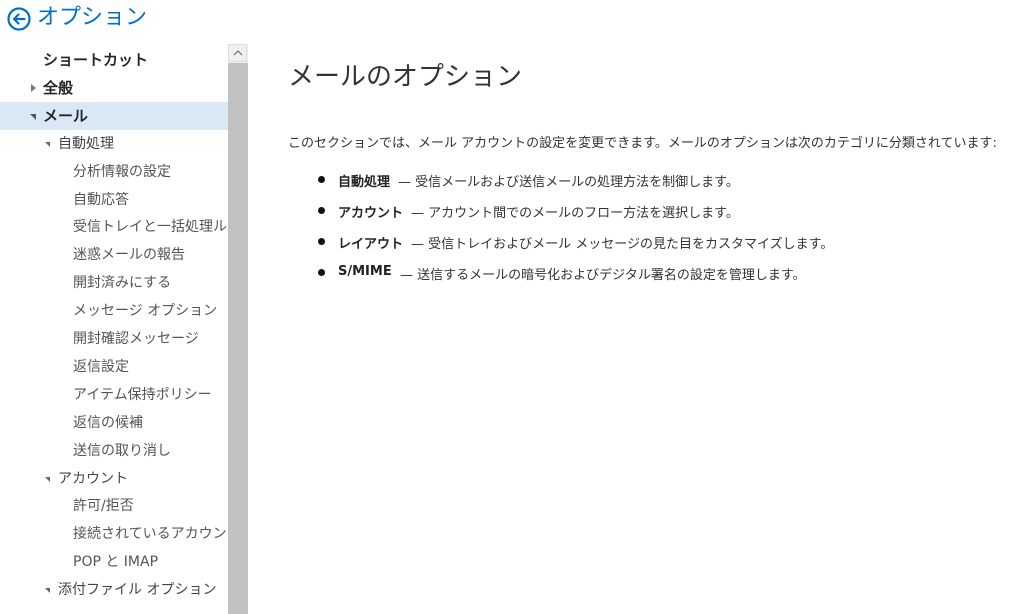  I want to click on category-description: — 送信するメールの暗号化およびデジタル署名の設定を管理します。, so click(603, 275).